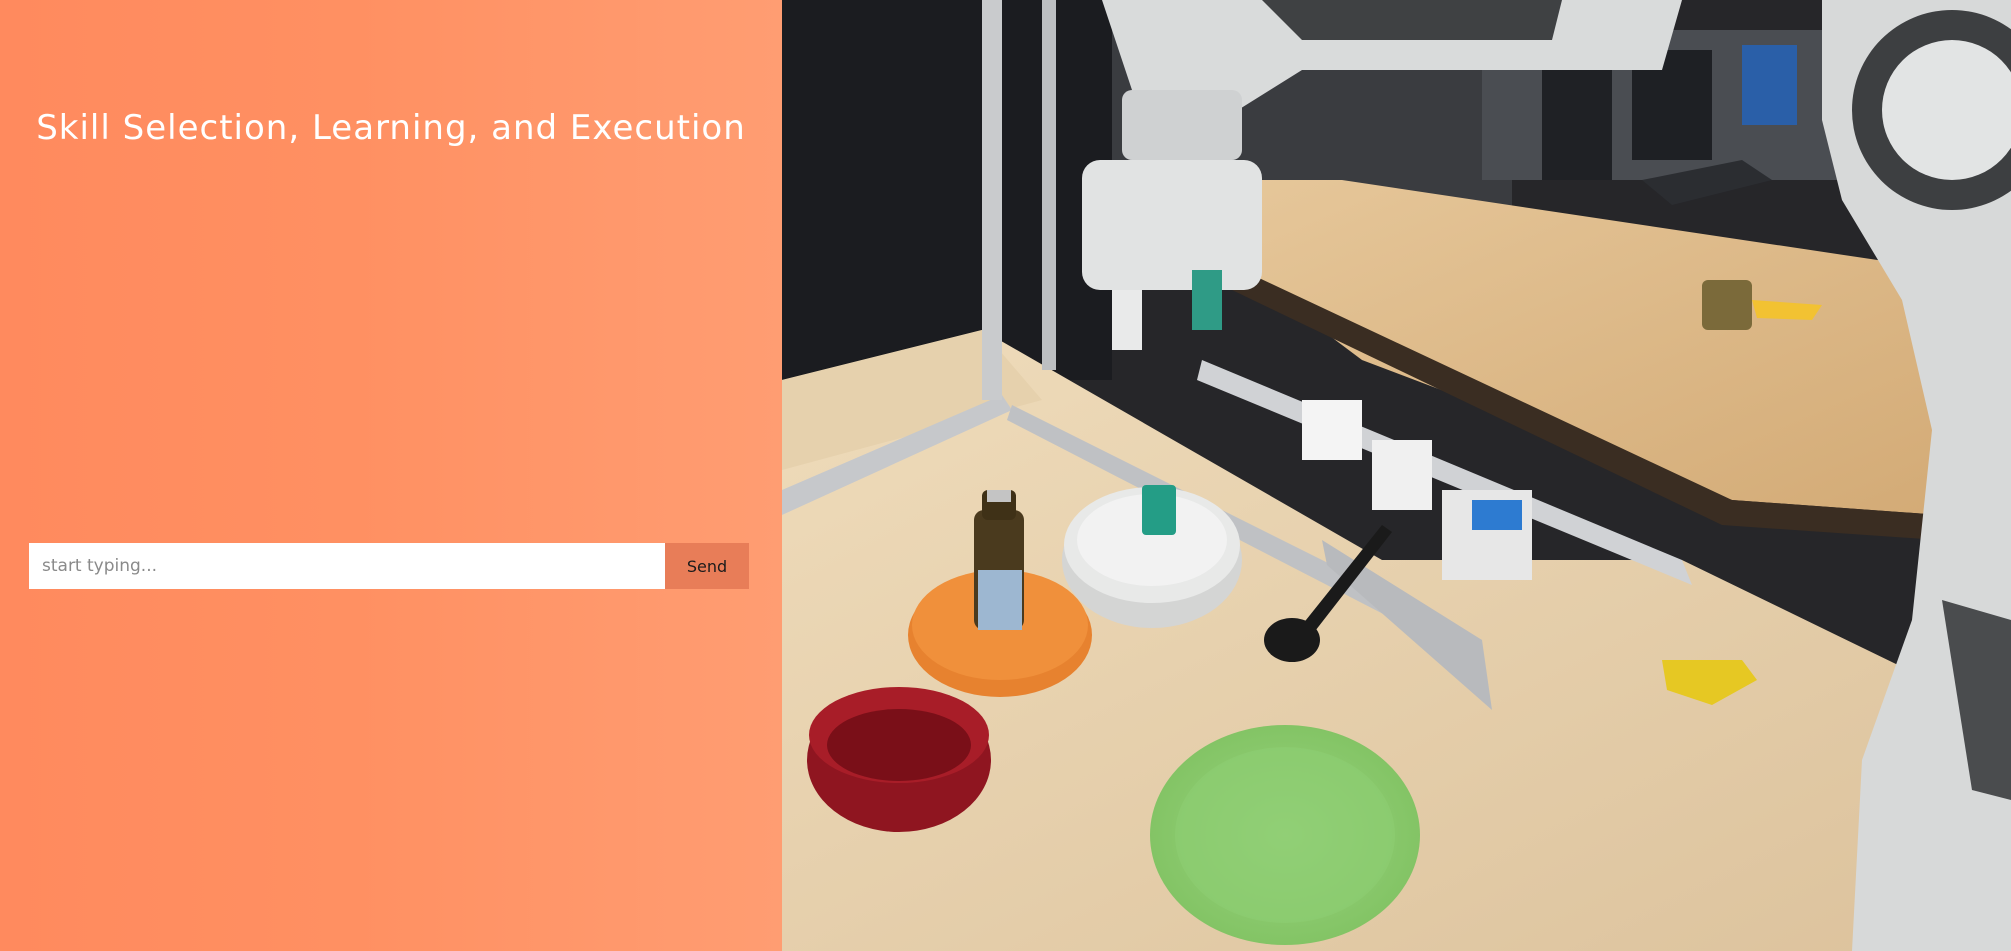 Image resolution: width=2011 pixels, height=951 pixels. I want to click on chat-form: Send, so click(389, 566).